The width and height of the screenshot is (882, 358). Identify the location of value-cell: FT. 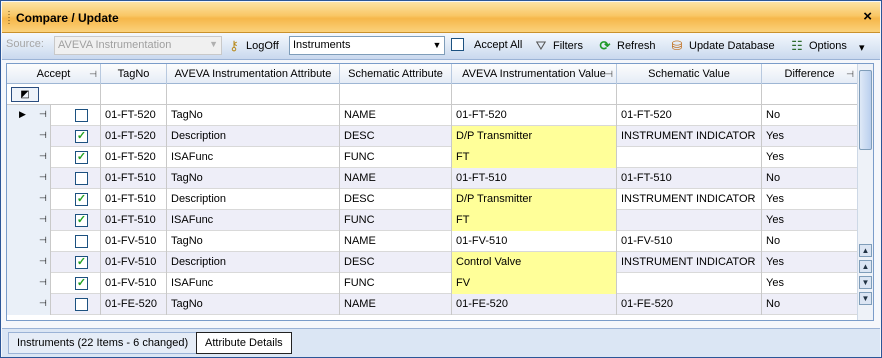
(534, 220).